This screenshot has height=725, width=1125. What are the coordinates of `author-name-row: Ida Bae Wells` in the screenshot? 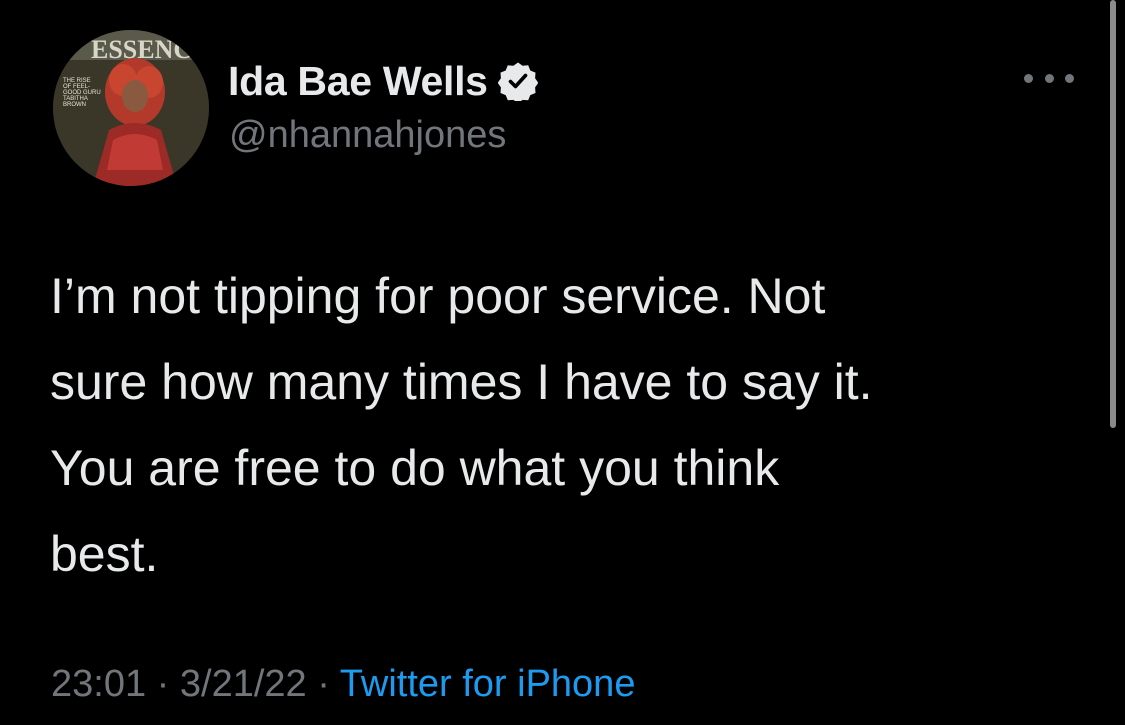 It's located at (383, 81).